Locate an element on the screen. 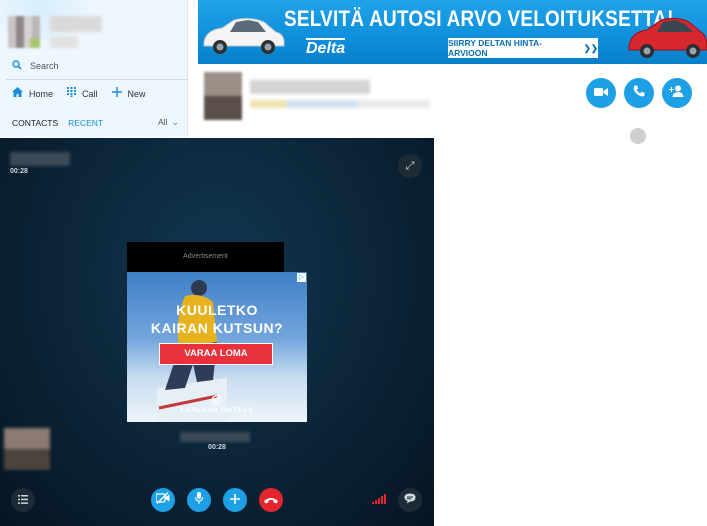  chat-icon is located at coordinates (410, 500).